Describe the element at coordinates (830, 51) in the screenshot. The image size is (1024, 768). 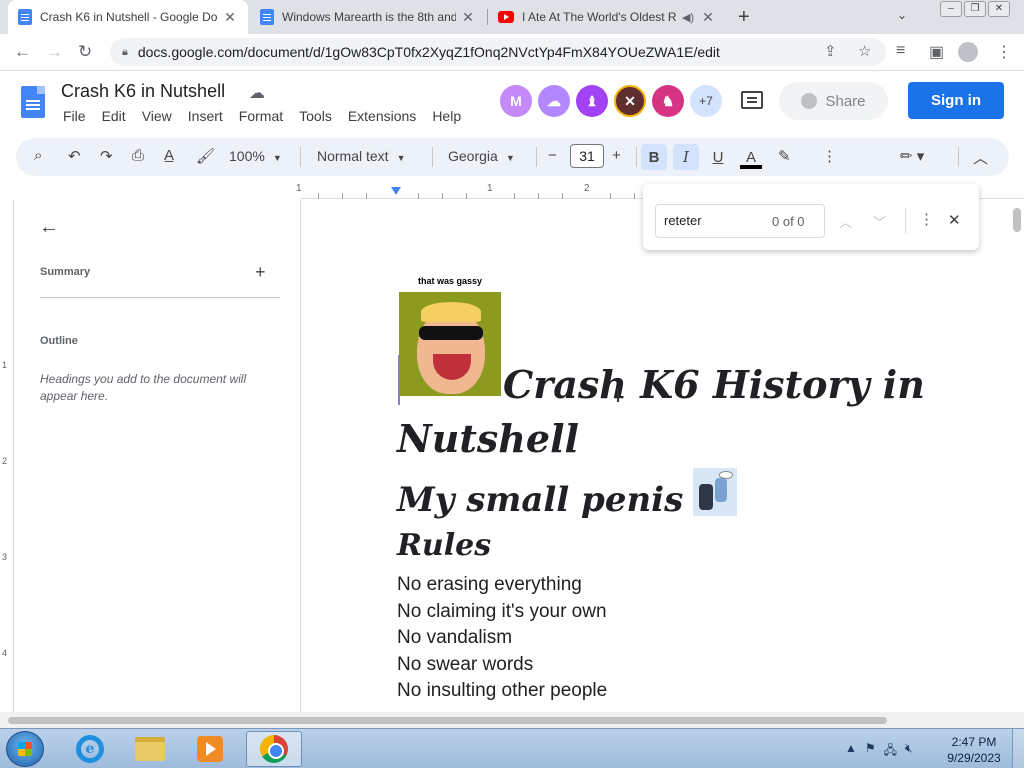
I see `share-page-icon: ⇪` at that location.